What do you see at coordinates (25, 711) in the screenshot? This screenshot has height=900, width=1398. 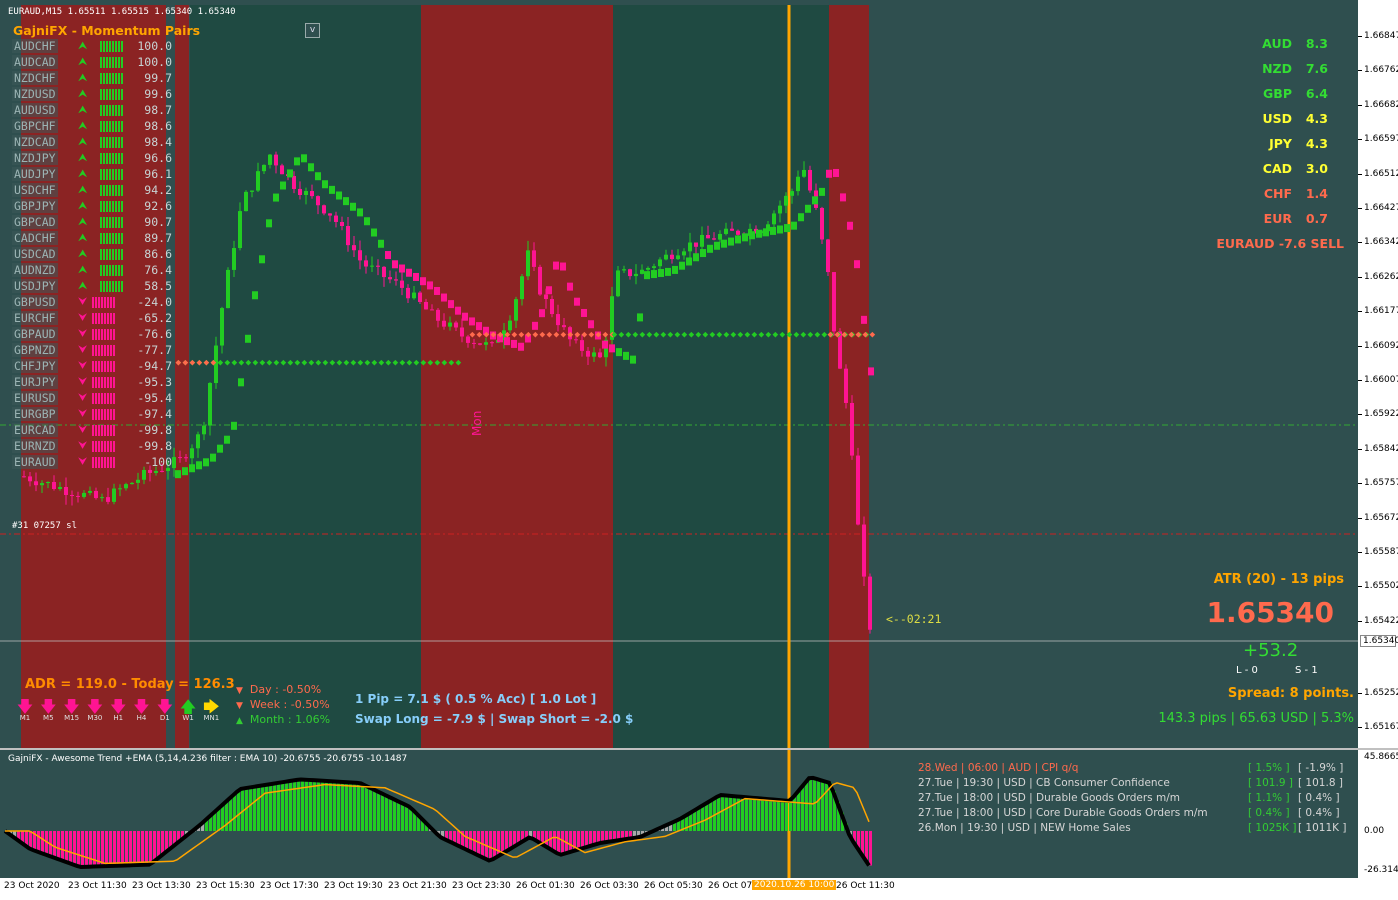 I see `timeframe-indicator: 🡇 M1` at bounding box center [25, 711].